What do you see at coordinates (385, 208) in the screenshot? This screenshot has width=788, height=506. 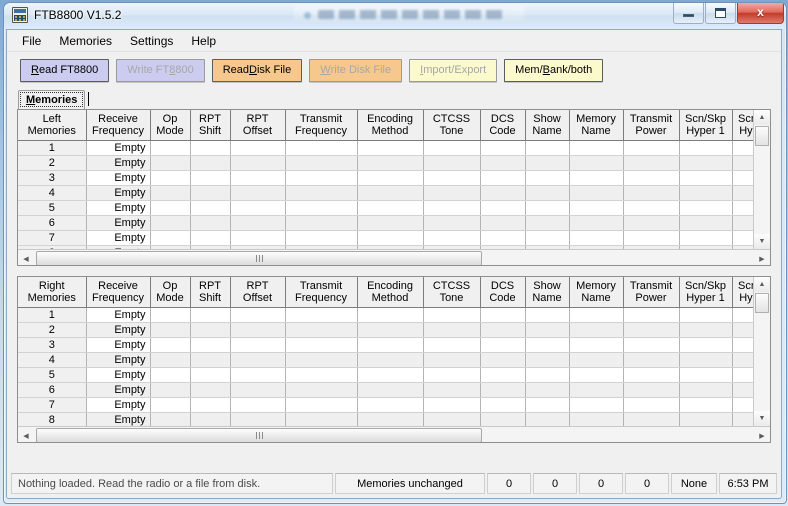 I see `table-row: 5 Empty` at bounding box center [385, 208].